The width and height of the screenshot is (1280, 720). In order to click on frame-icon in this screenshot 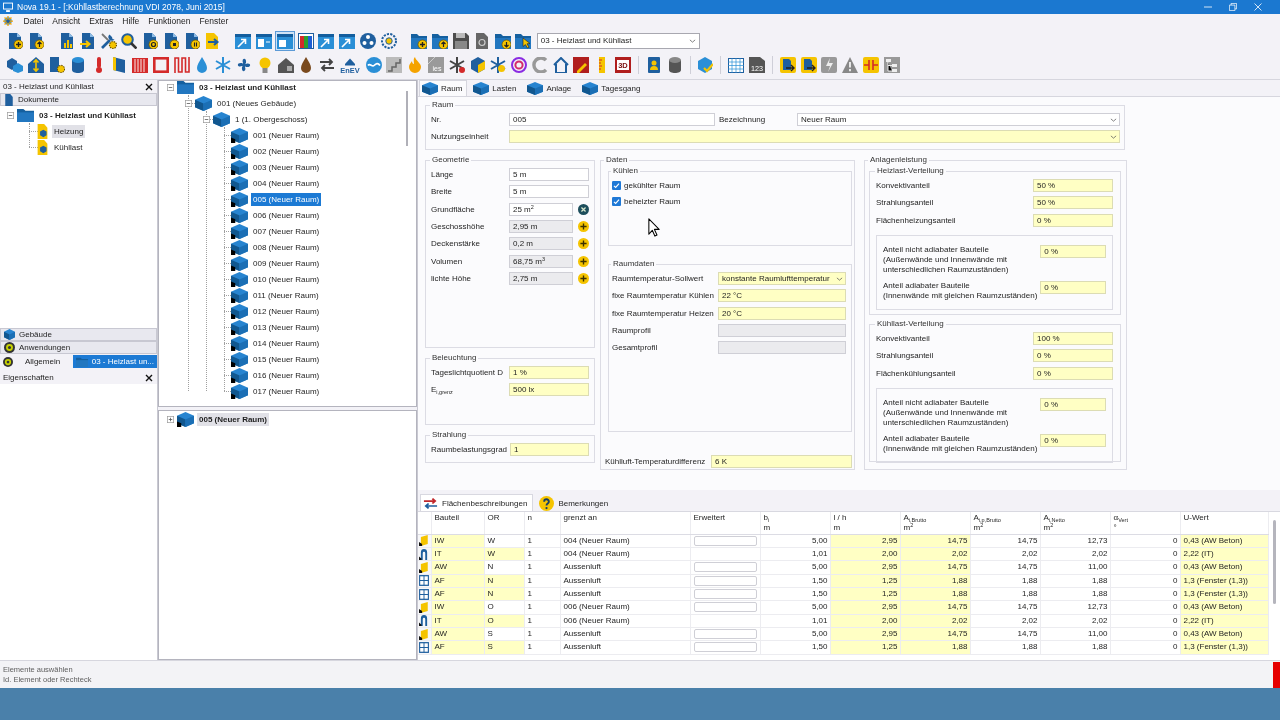, I will do `click(160, 65)`.